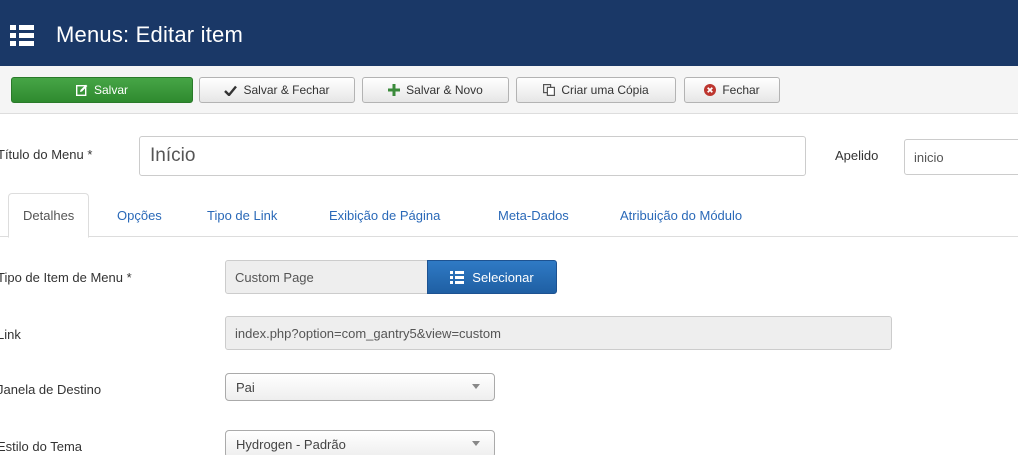 The width and height of the screenshot is (1018, 455). I want to click on check-icon, so click(231, 90).